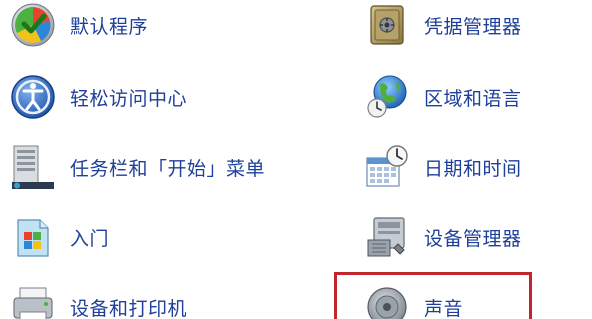 This screenshot has height=319, width=592. I want to click on item-label: 设备和打印机, so click(129, 308).